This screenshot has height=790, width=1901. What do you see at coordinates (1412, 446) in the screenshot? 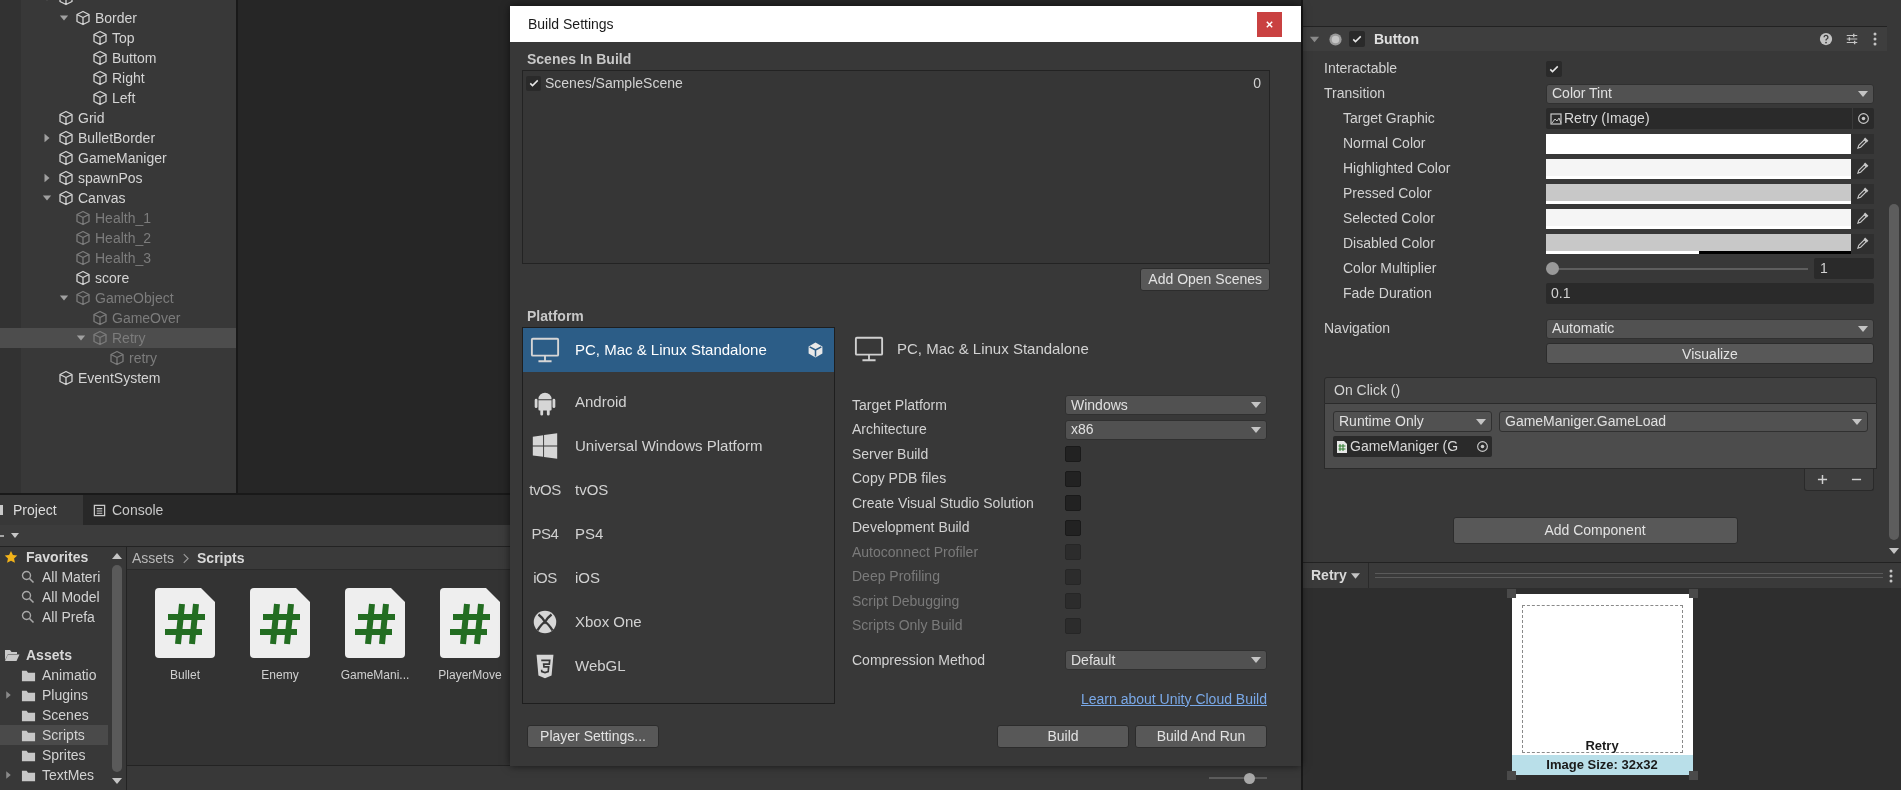
I see `object-field: GameManiger (G` at bounding box center [1412, 446].